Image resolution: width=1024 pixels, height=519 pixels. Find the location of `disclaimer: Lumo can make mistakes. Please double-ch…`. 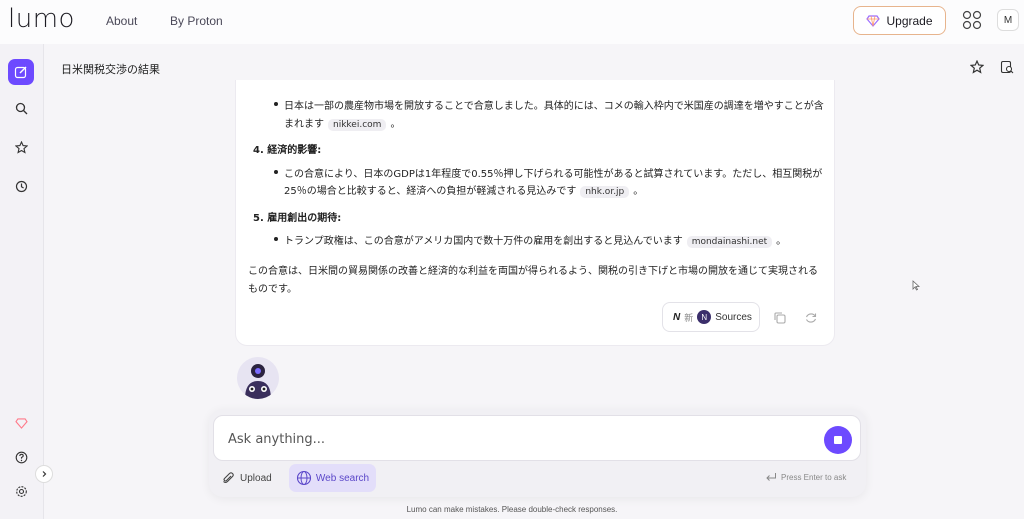

disclaimer: Lumo can make mistakes. Please double-ch… is located at coordinates (512, 509).